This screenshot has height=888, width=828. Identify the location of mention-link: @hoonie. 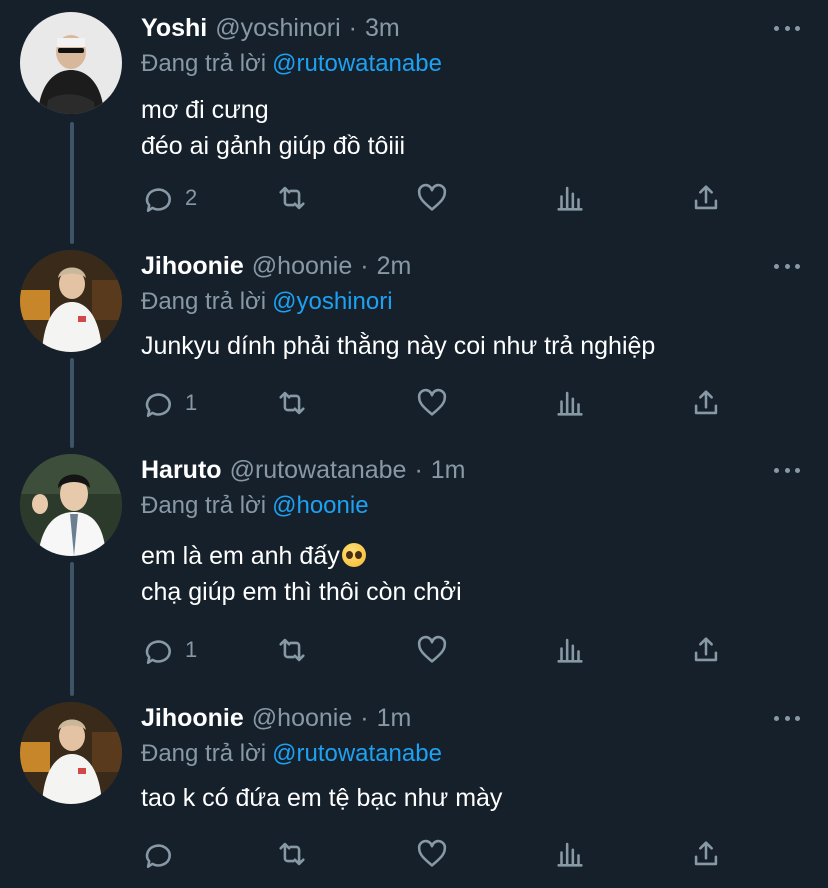
(320, 505).